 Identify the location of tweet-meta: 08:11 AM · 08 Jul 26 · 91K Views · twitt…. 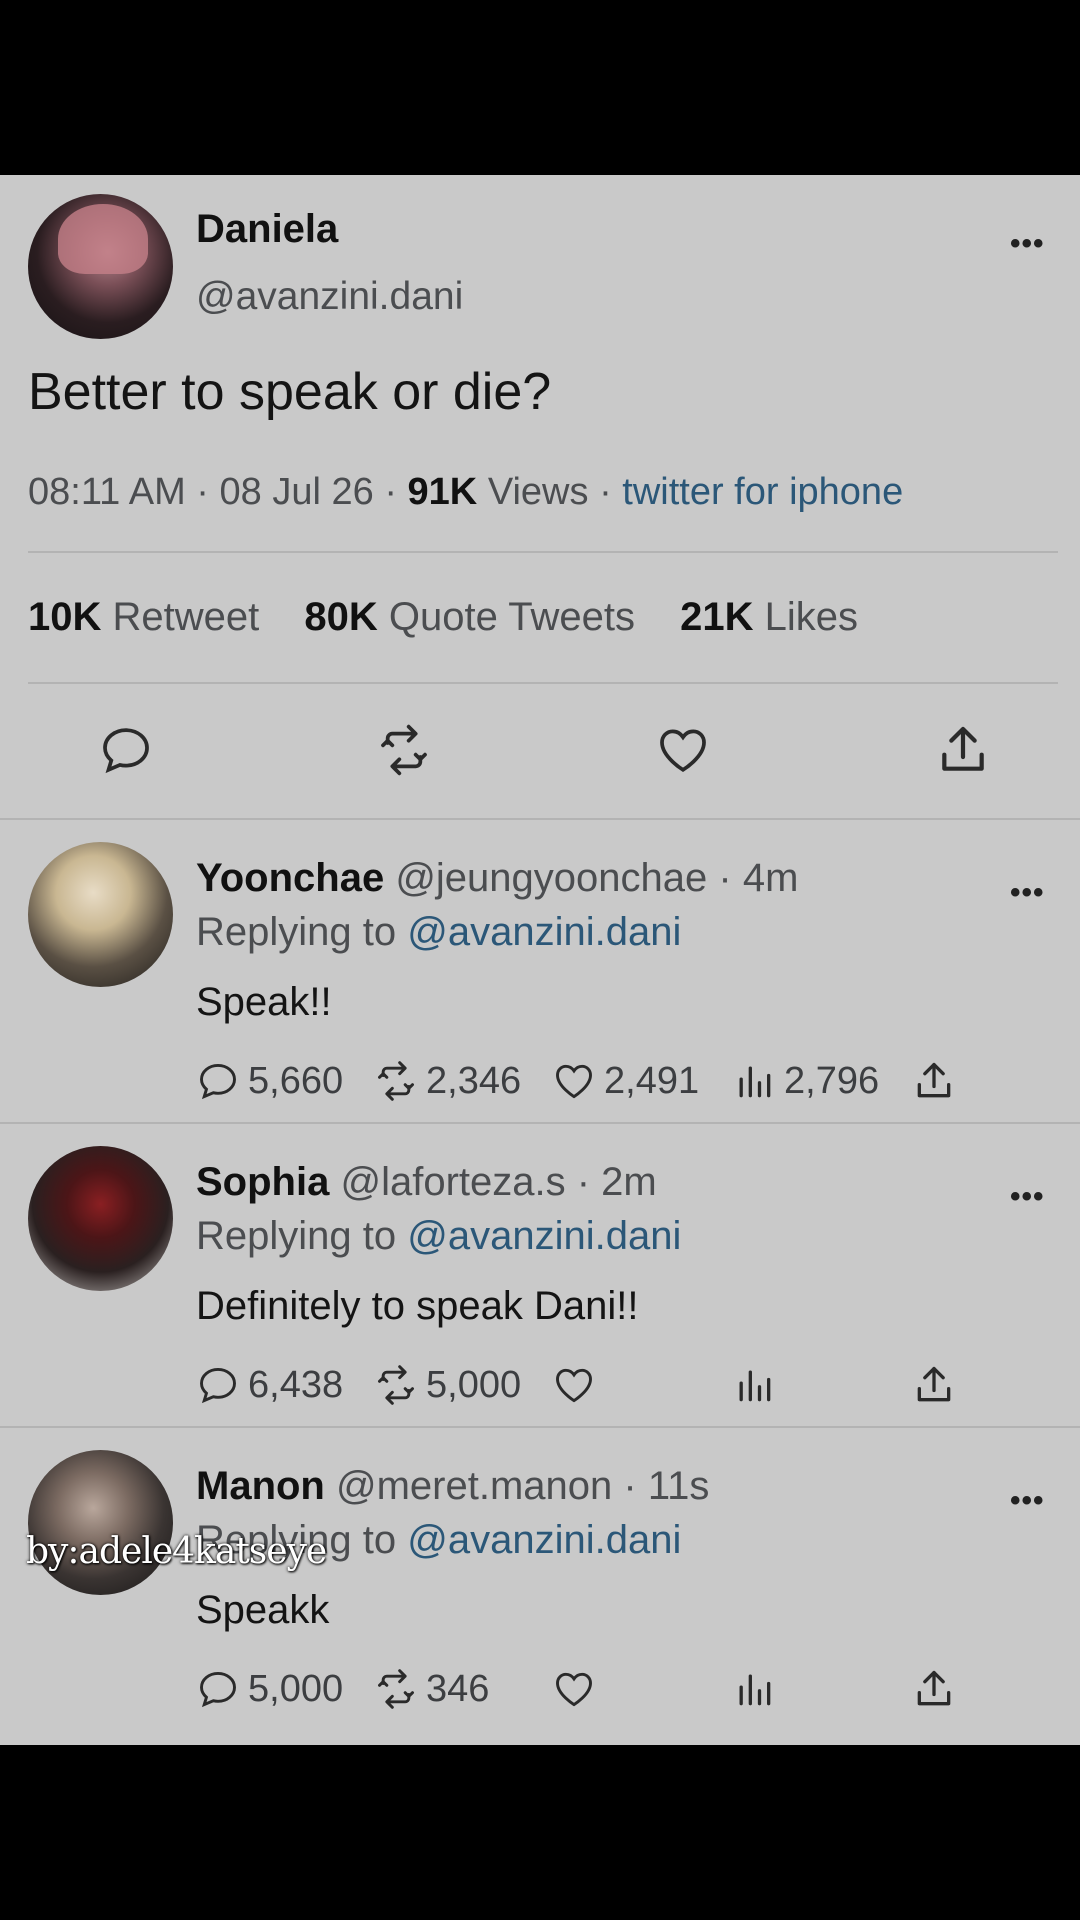
(465, 492).